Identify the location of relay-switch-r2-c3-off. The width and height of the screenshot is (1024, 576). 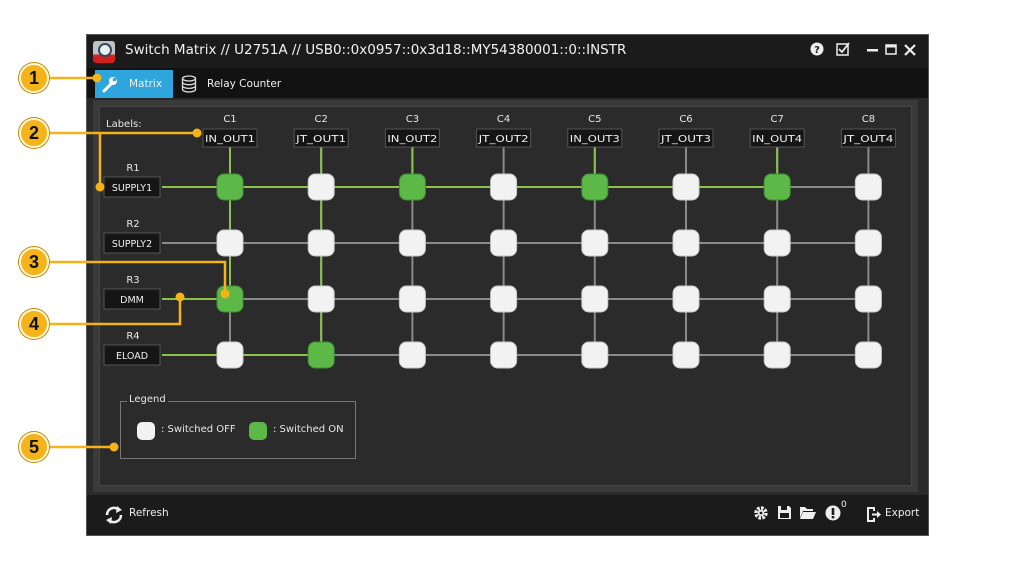
(412, 243).